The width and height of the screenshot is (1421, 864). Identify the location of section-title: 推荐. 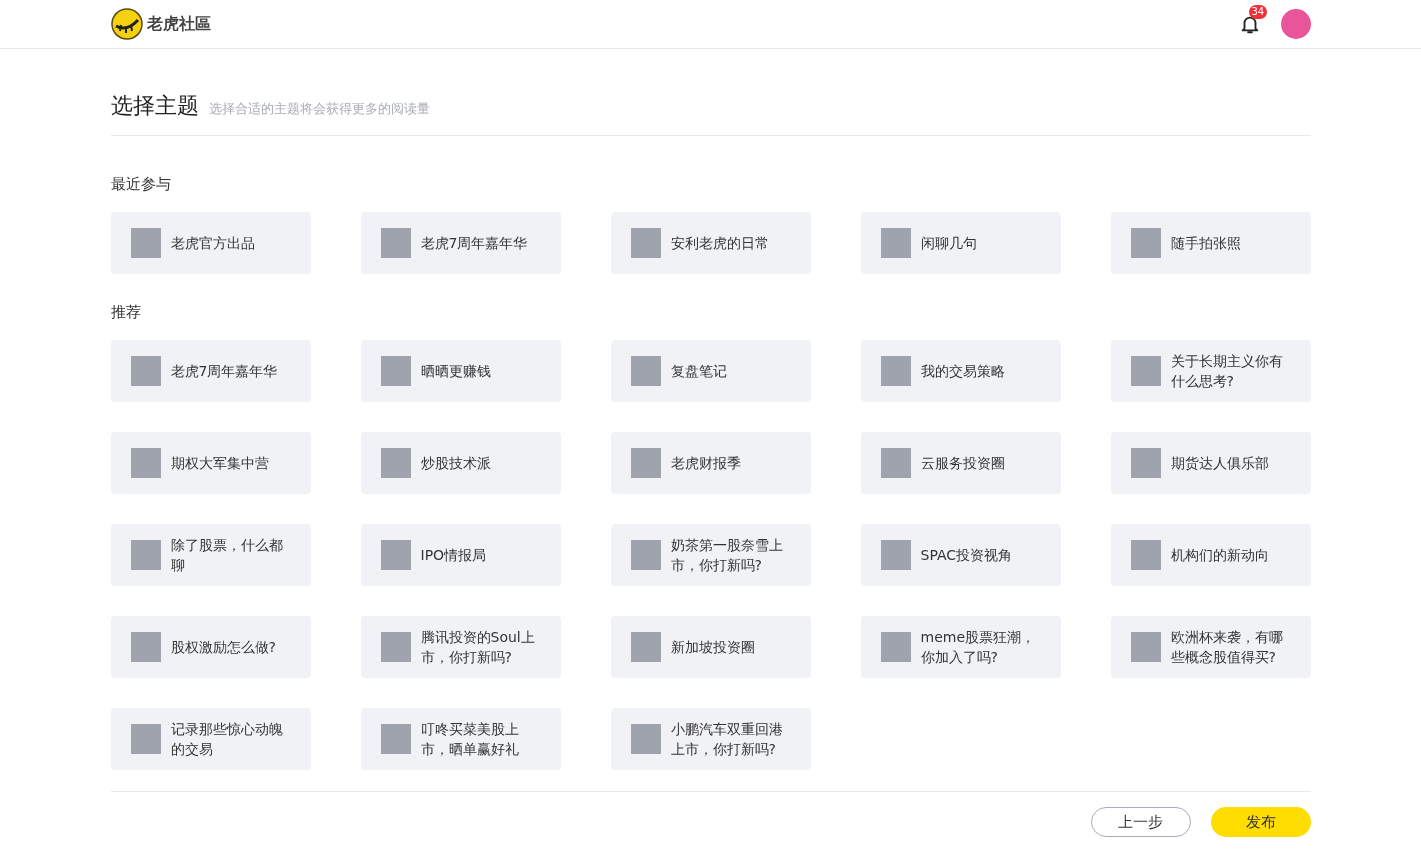
(126, 312).